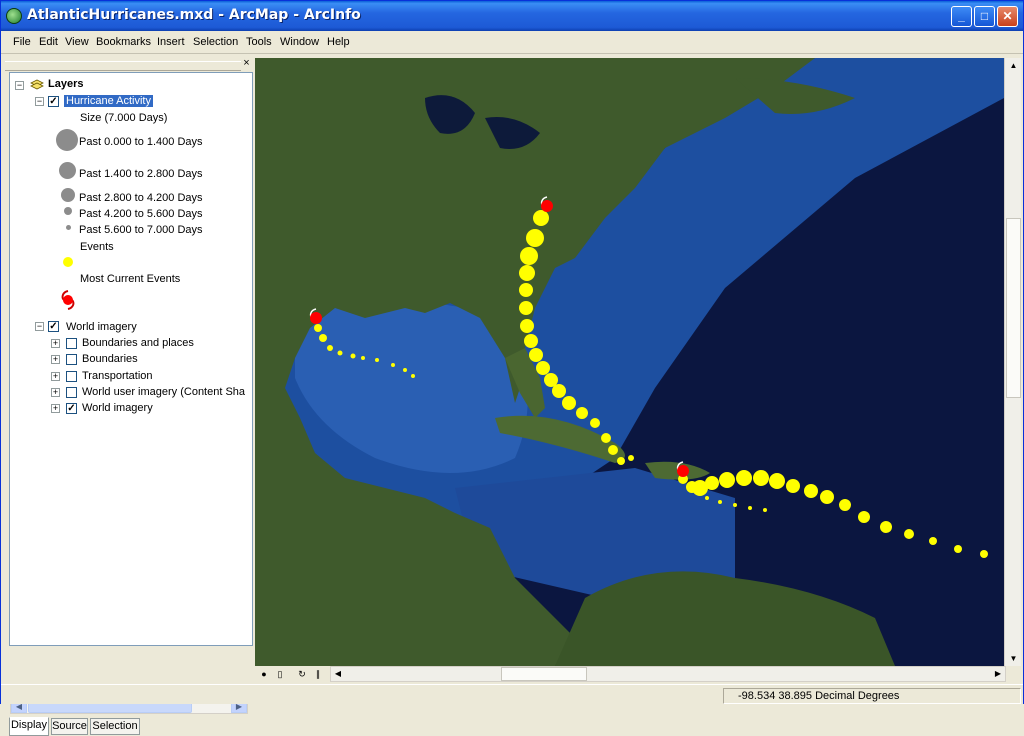 This screenshot has width=1024, height=736. I want to click on legend-class-5: Past 5.600 to 7.000 Days, so click(141, 230).